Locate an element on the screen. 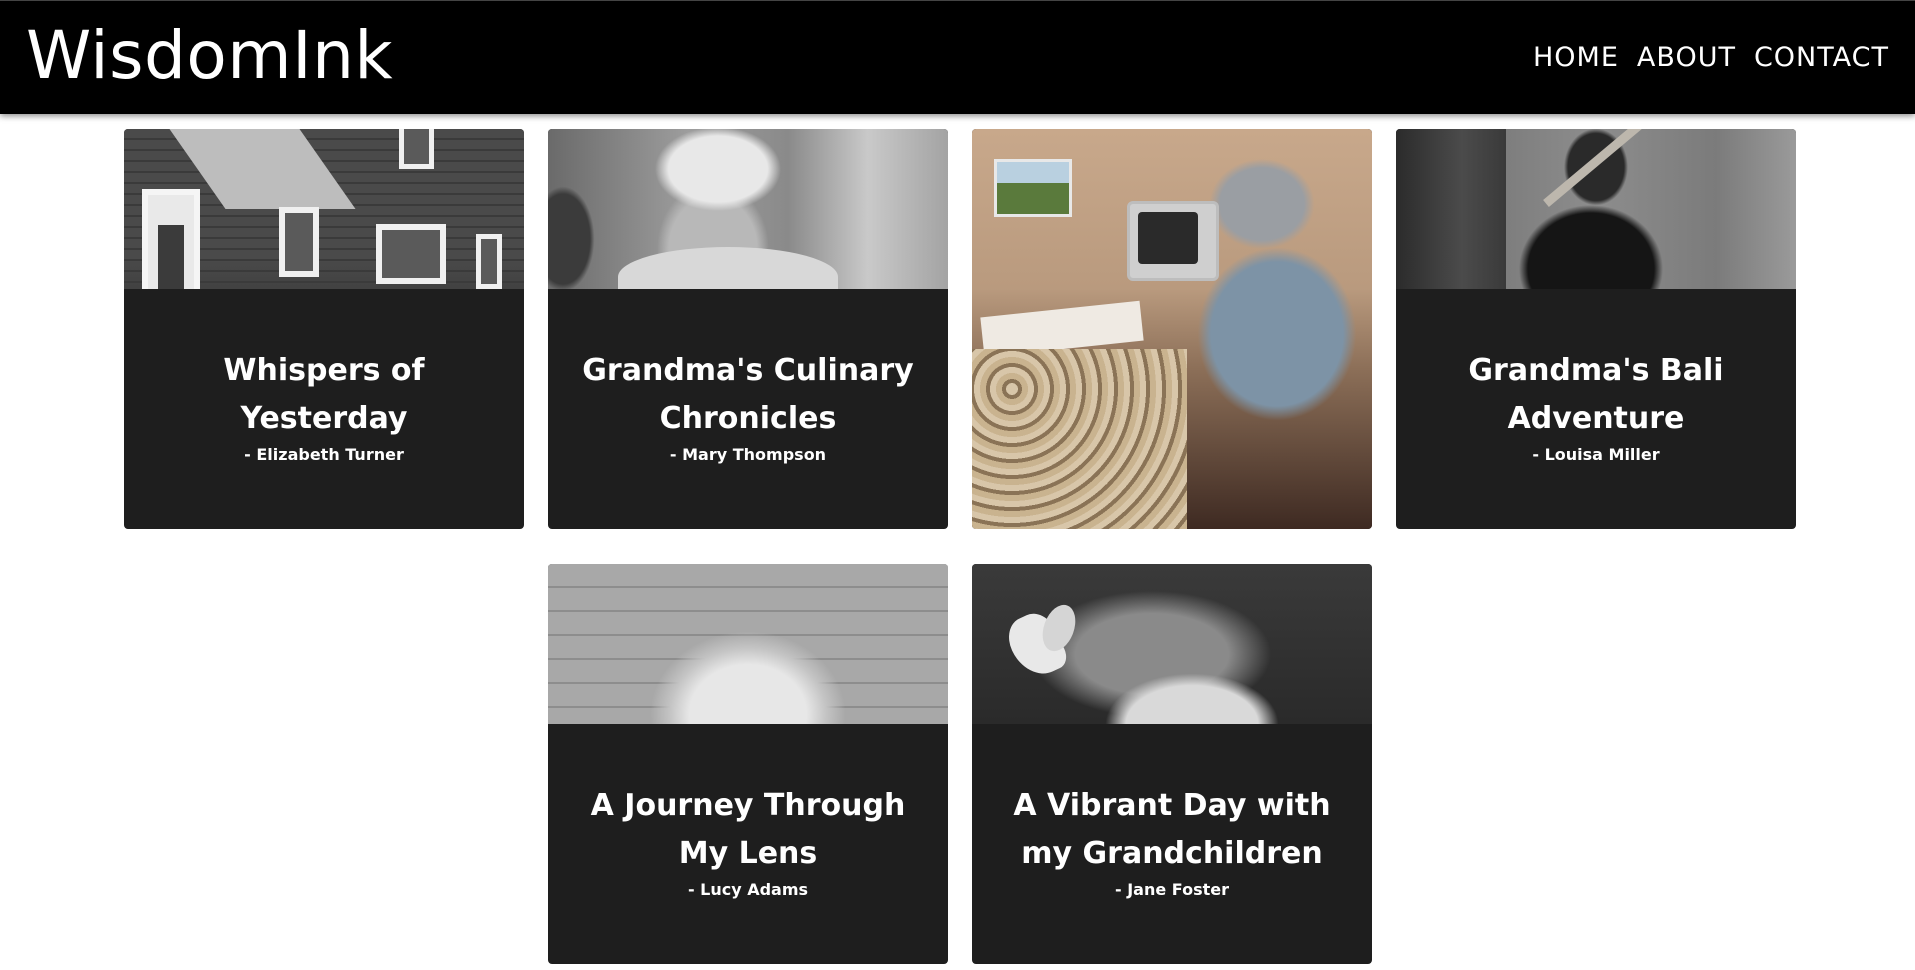  story-card is located at coordinates (1172, 329).